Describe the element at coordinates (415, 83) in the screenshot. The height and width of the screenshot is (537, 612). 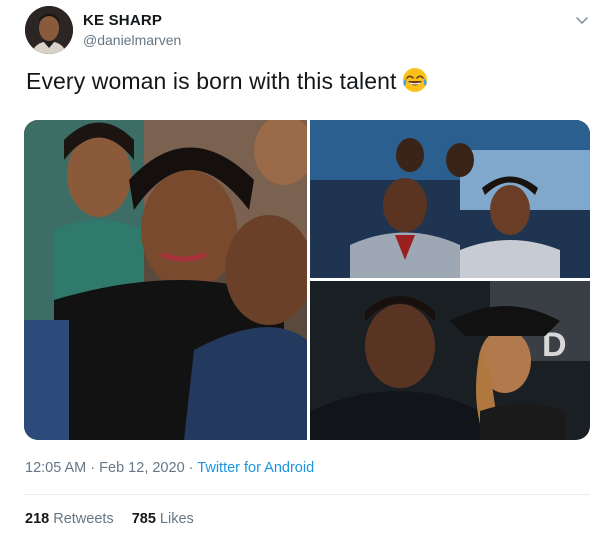
I see `face-with-tears-of-joy-icon` at that location.